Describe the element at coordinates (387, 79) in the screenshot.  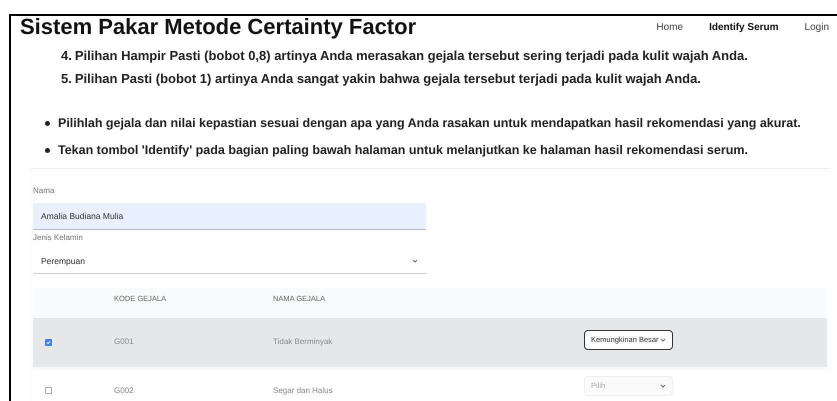
I see `instruction-text: Pilihan Pasti (bobot 1) artinya Anda sangat yakin bahwa gejala tersebut terjadi pada kulit wajah Anda.` at that location.